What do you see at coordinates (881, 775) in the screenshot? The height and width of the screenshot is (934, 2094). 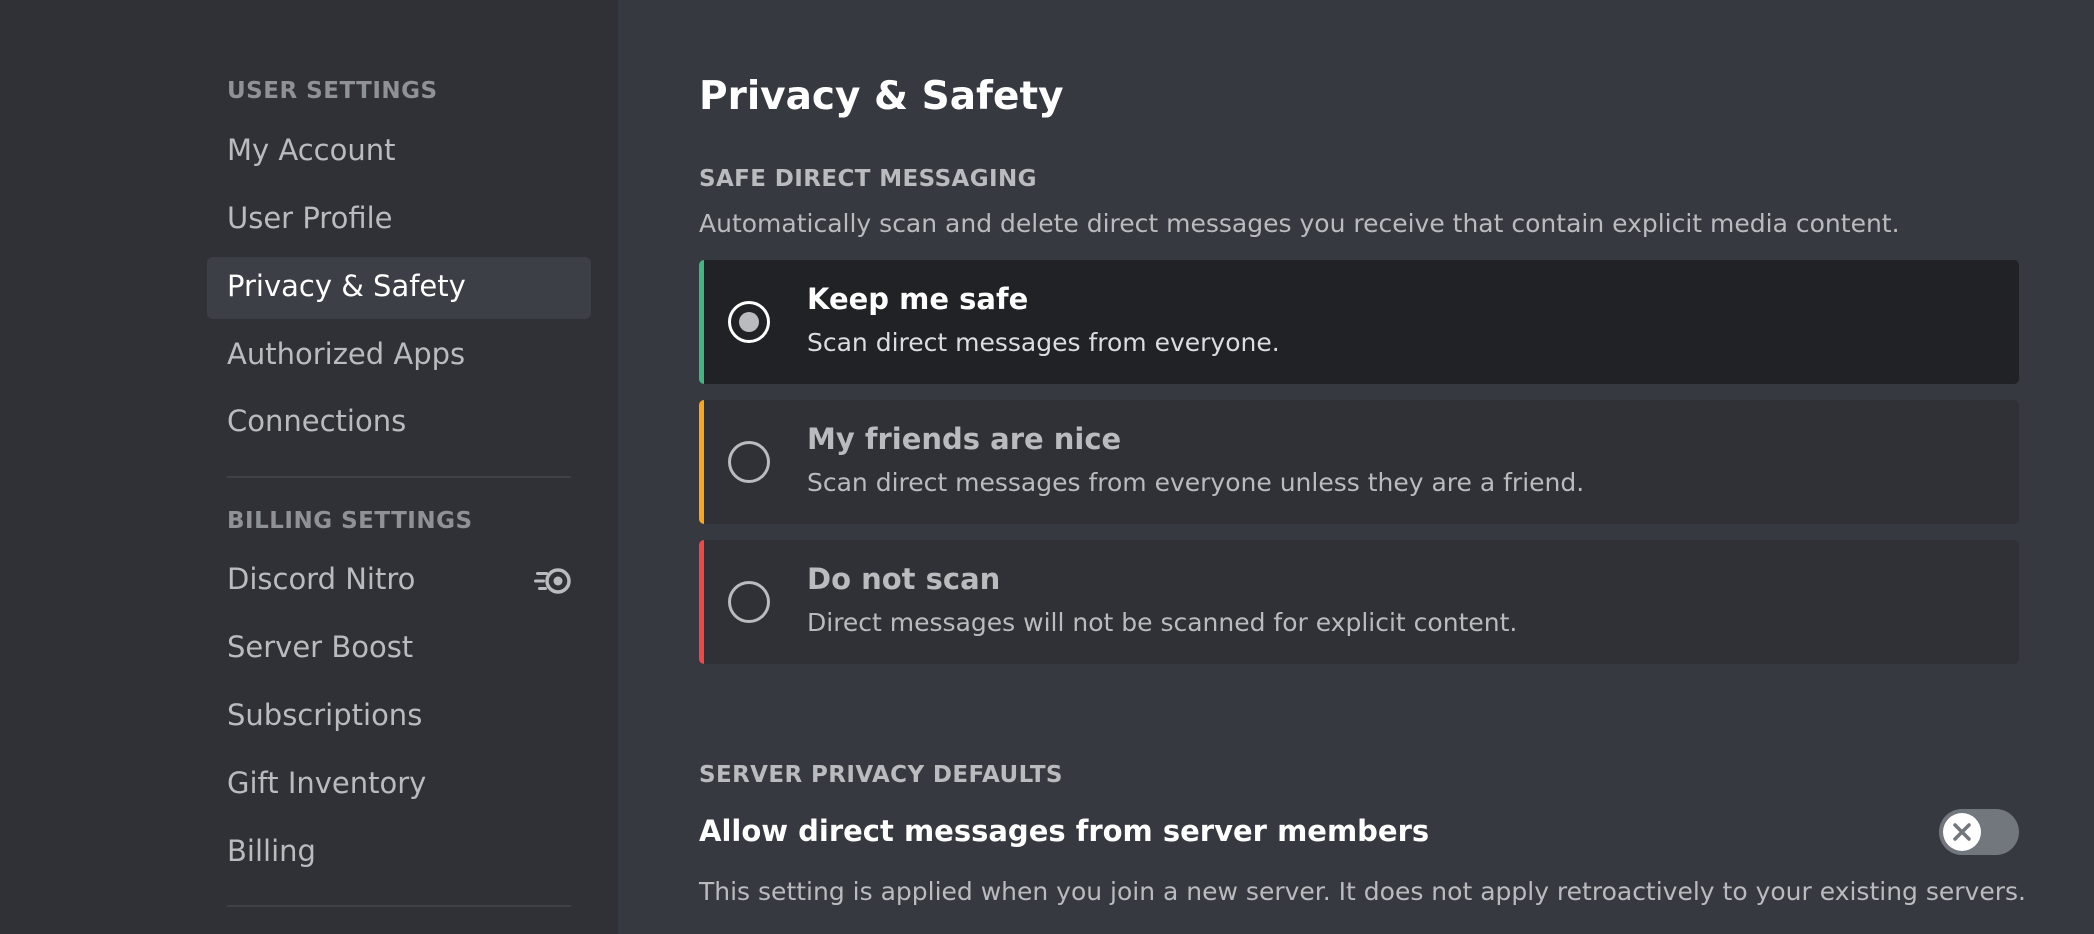 I see `server-privacy-heading: Server Privacy Defaults` at bounding box center [881, 775].